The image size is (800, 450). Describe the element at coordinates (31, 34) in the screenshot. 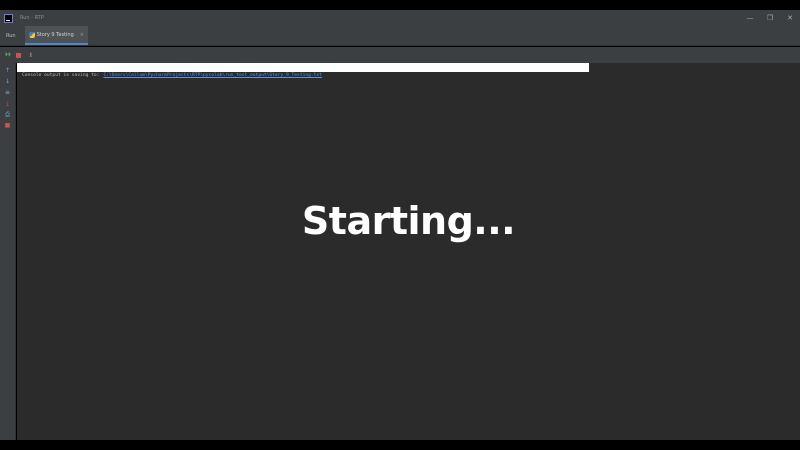

I see `python-icon` at that location.